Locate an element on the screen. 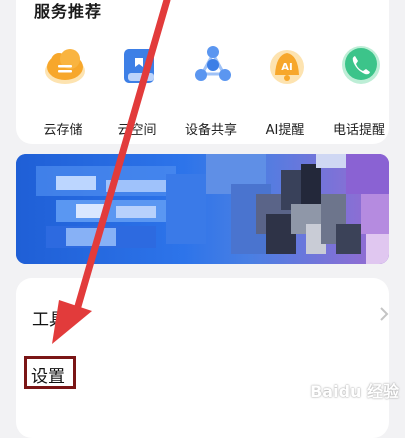 This screenshot has height=438, width=405. chevron-right-icon is located at coordinates (384, 314).